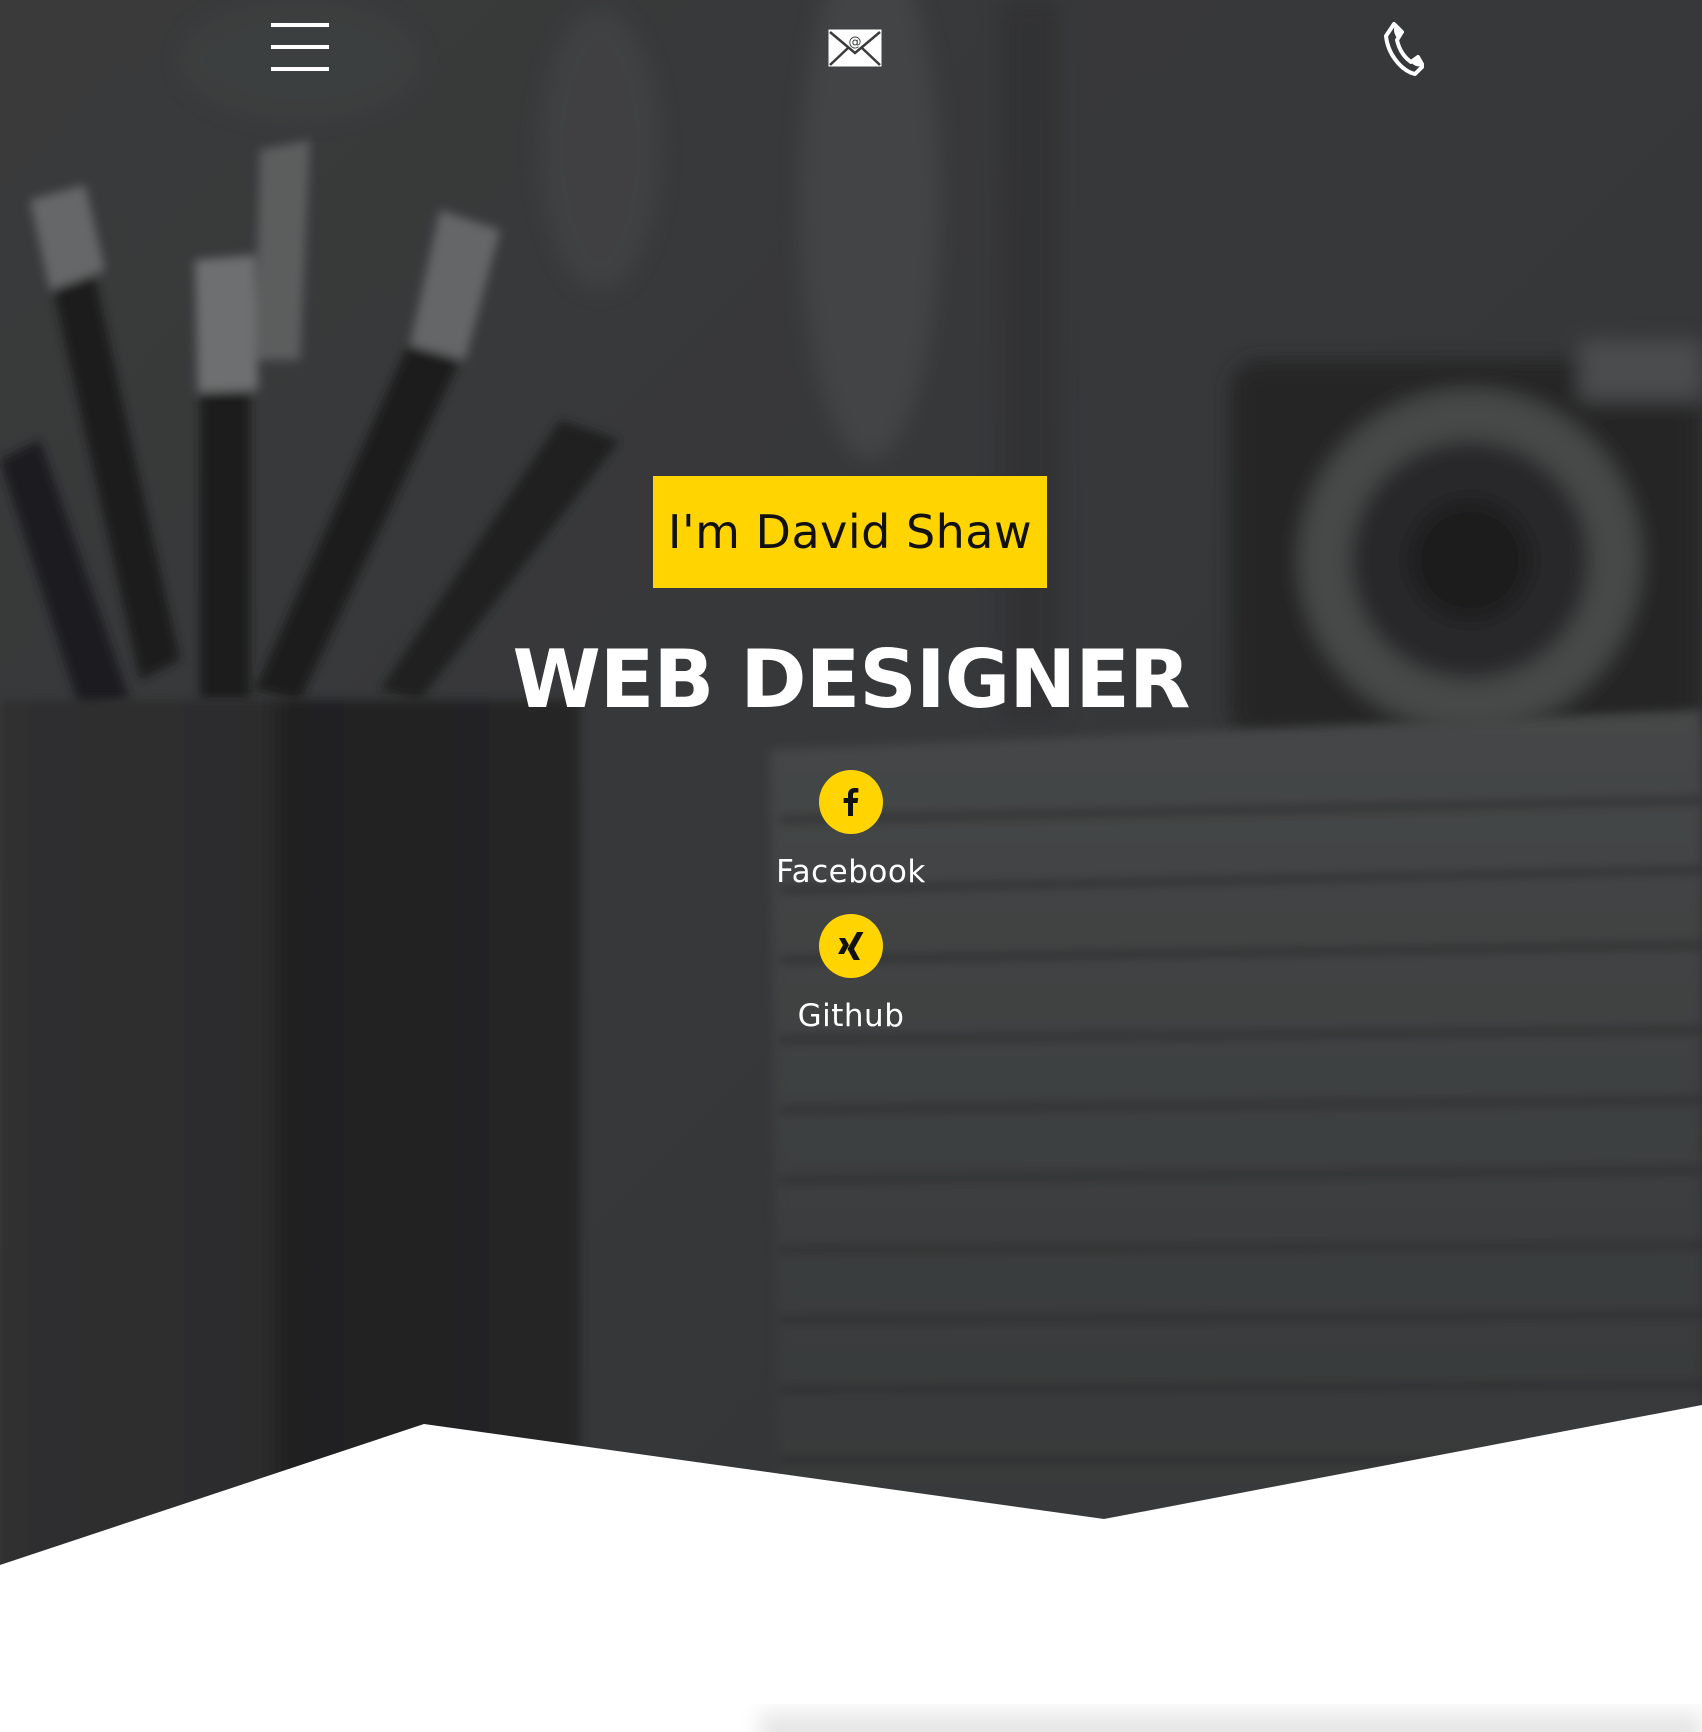 Image resolution: width=1702 pixels, height=1732 pixels. What do you see at coordinates (851, 679) in the screenshot?
I see `job-title: WEB DESIGNER` at bounding box center [851, 679].